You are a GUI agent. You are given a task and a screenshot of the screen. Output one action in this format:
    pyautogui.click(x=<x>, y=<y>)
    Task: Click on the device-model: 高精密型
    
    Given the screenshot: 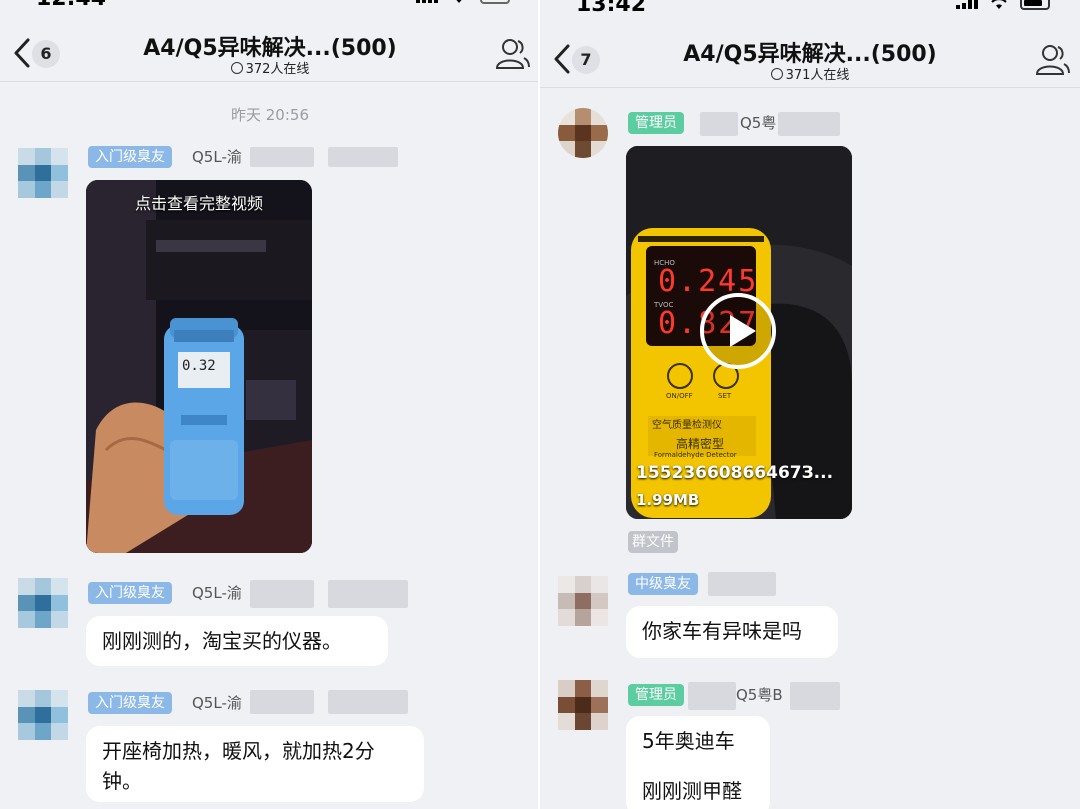 What is the action you would take?
    pyautogui.click(x=700, y=444)
    